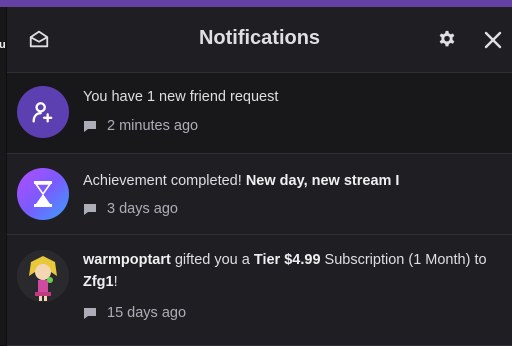 This screenshot has width=512, height=346. Describe the element at coordinates (212, 260) in the screenshot. I see `notification-text-part: gifted you a` at that location.